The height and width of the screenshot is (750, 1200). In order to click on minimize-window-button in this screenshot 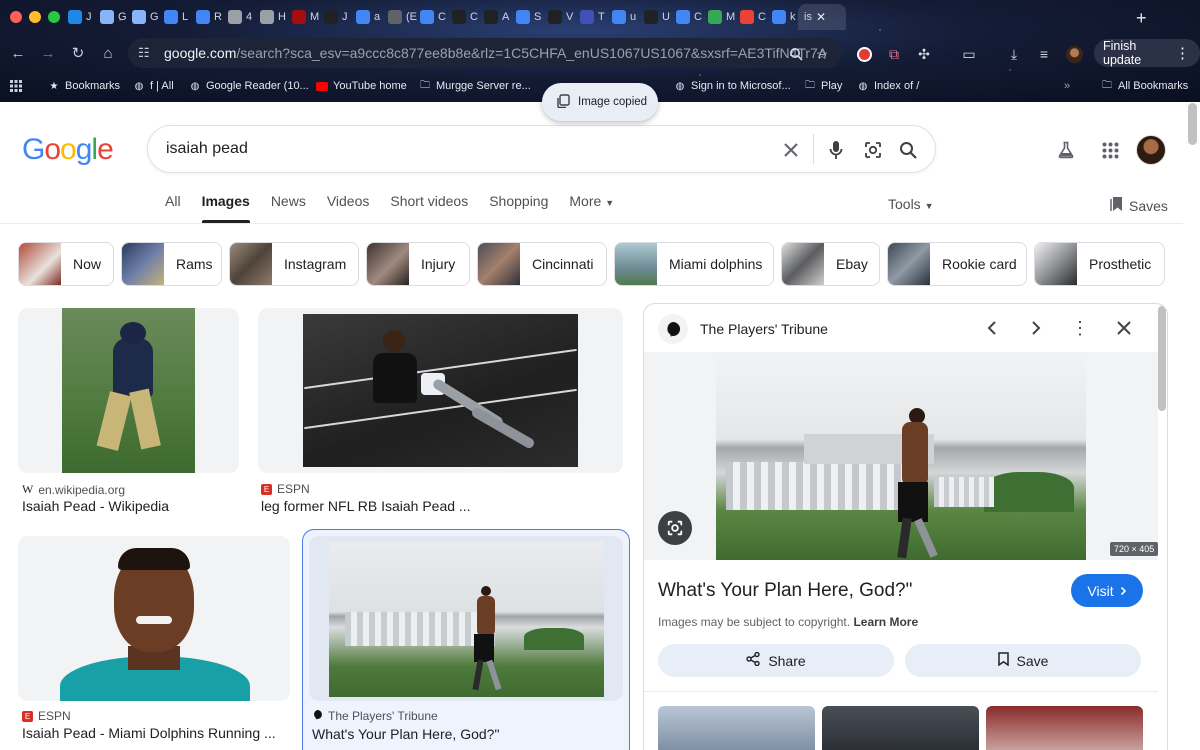, I will do `click(35, 17)`.